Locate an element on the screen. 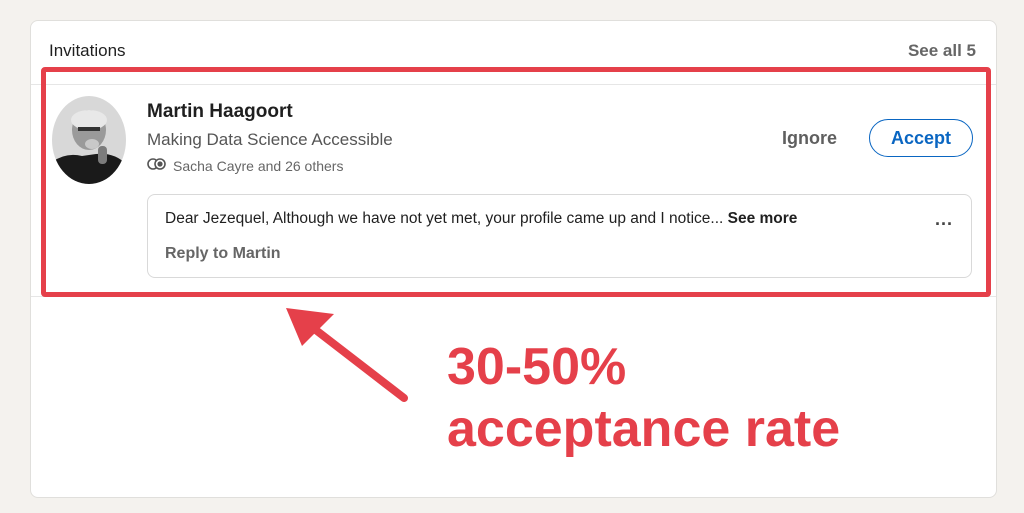 The width and height of the screenshot is (1024, 513). see-all-link: See all 5 is located at coordinates (942, 51).